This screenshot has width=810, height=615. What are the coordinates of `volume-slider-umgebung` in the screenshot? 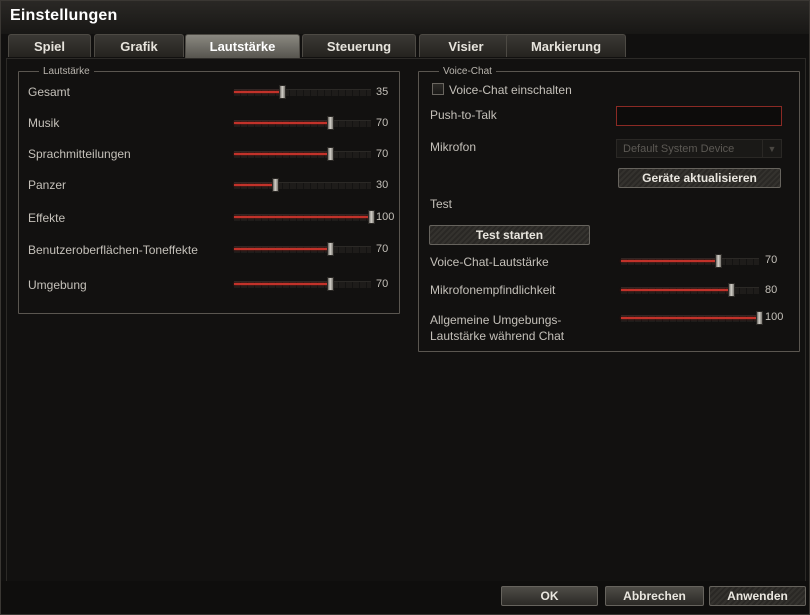 It's located at (302, 284).